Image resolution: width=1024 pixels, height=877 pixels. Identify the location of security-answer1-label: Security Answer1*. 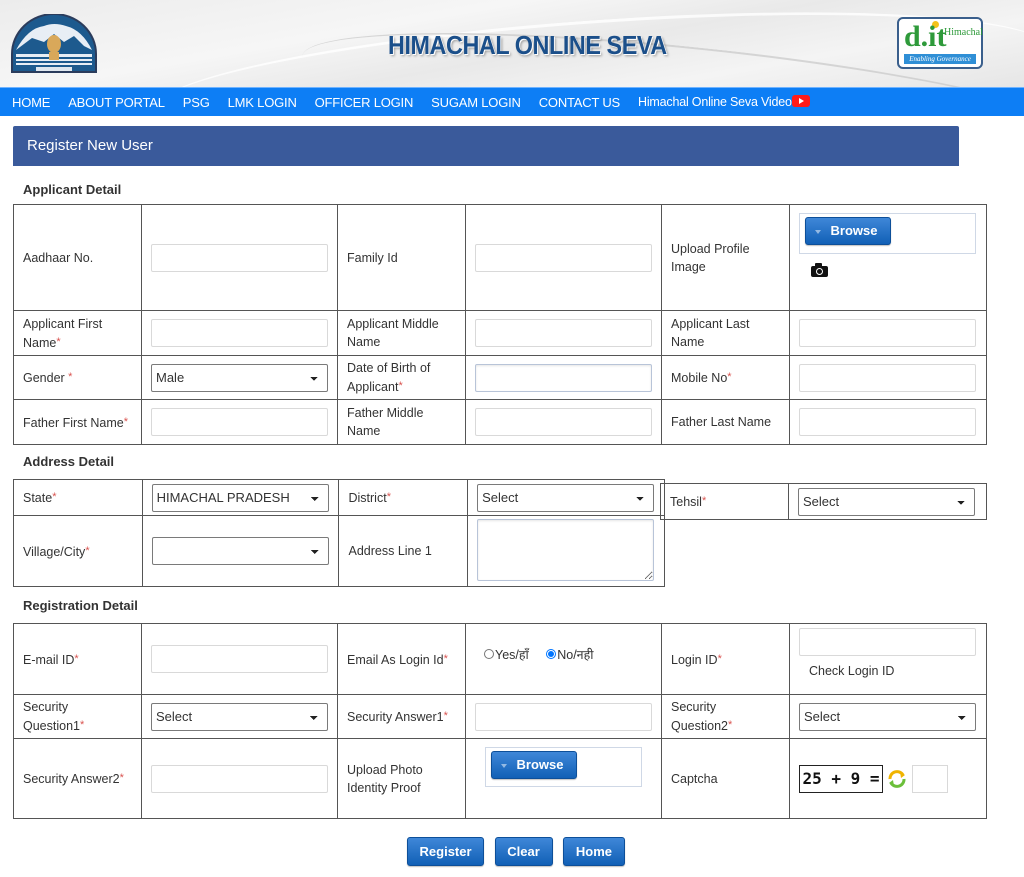
(401, 716).